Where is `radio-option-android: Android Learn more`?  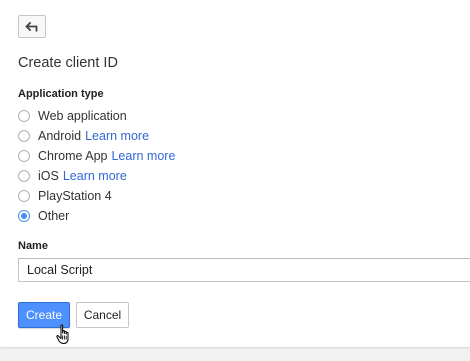 radio-option-android: Android Learn more is located at coordinates (96, 136).